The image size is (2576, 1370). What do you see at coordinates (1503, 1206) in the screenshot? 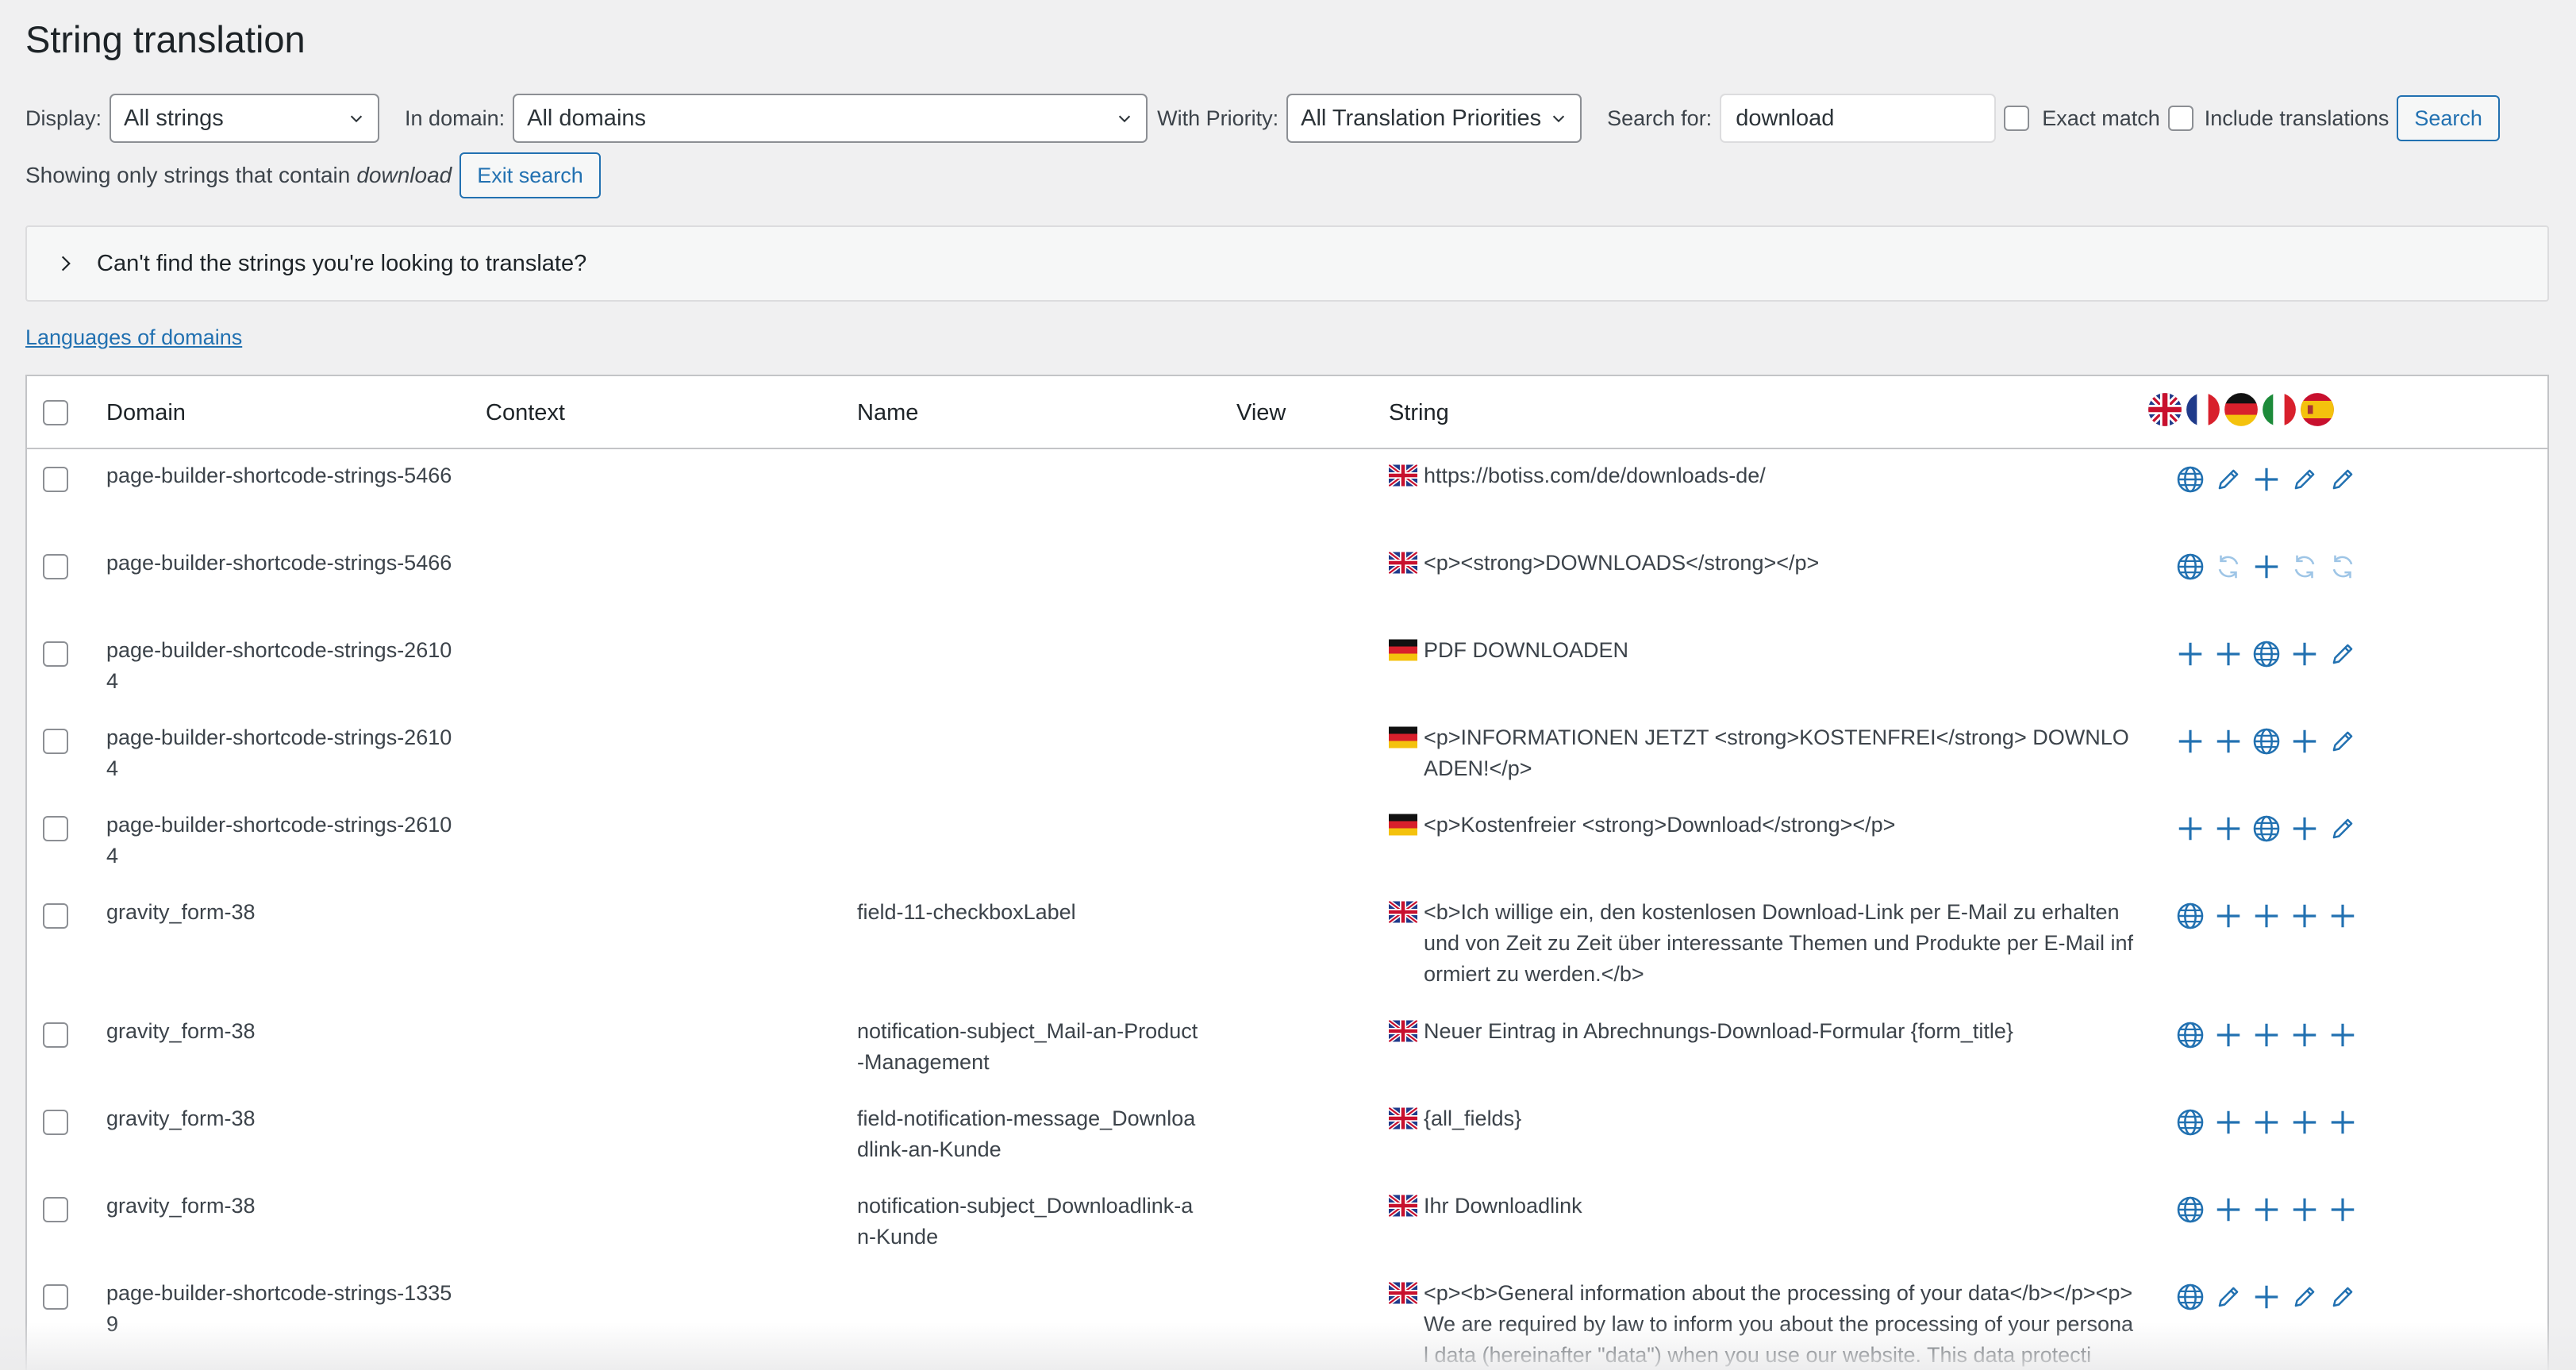
I see `string-text: Ihr Downloadlink` at bounding box center [1503, 1206].